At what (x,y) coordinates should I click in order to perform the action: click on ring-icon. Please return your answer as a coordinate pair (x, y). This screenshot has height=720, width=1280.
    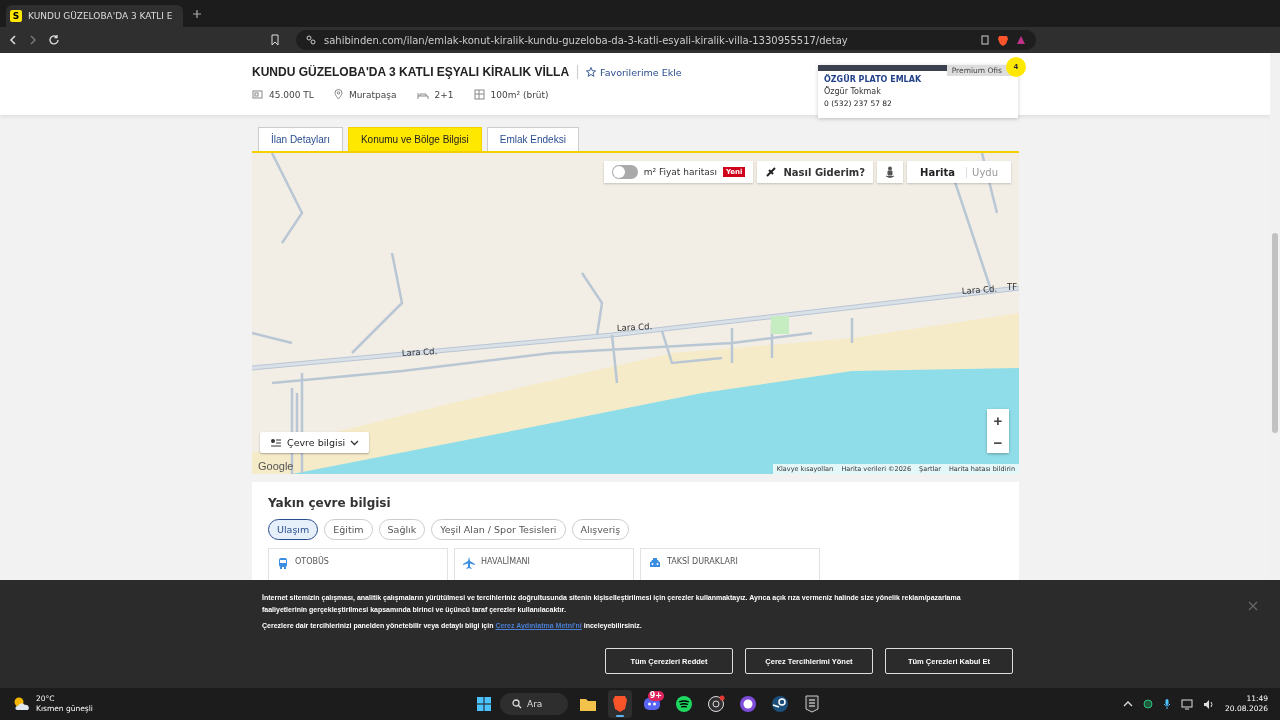
    Looking at the image, I should click on (716, 704).